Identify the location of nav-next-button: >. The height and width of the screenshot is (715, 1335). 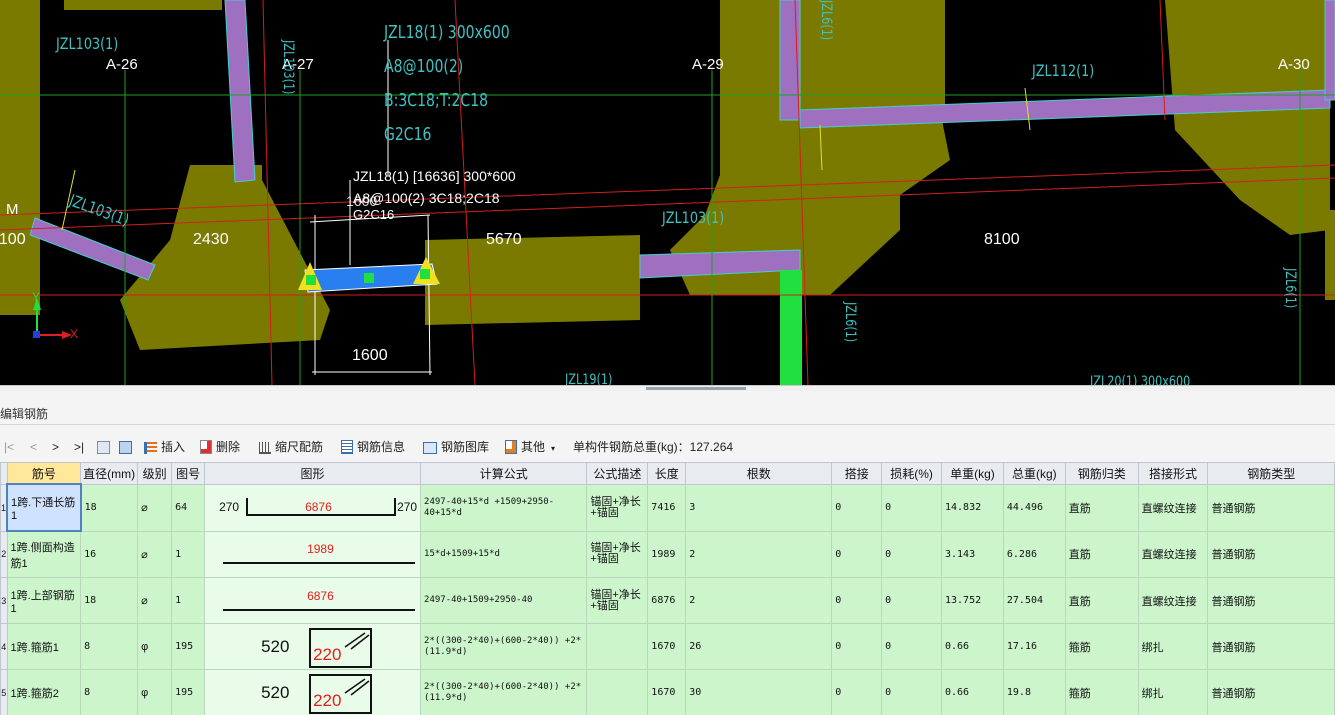
(55, 447).